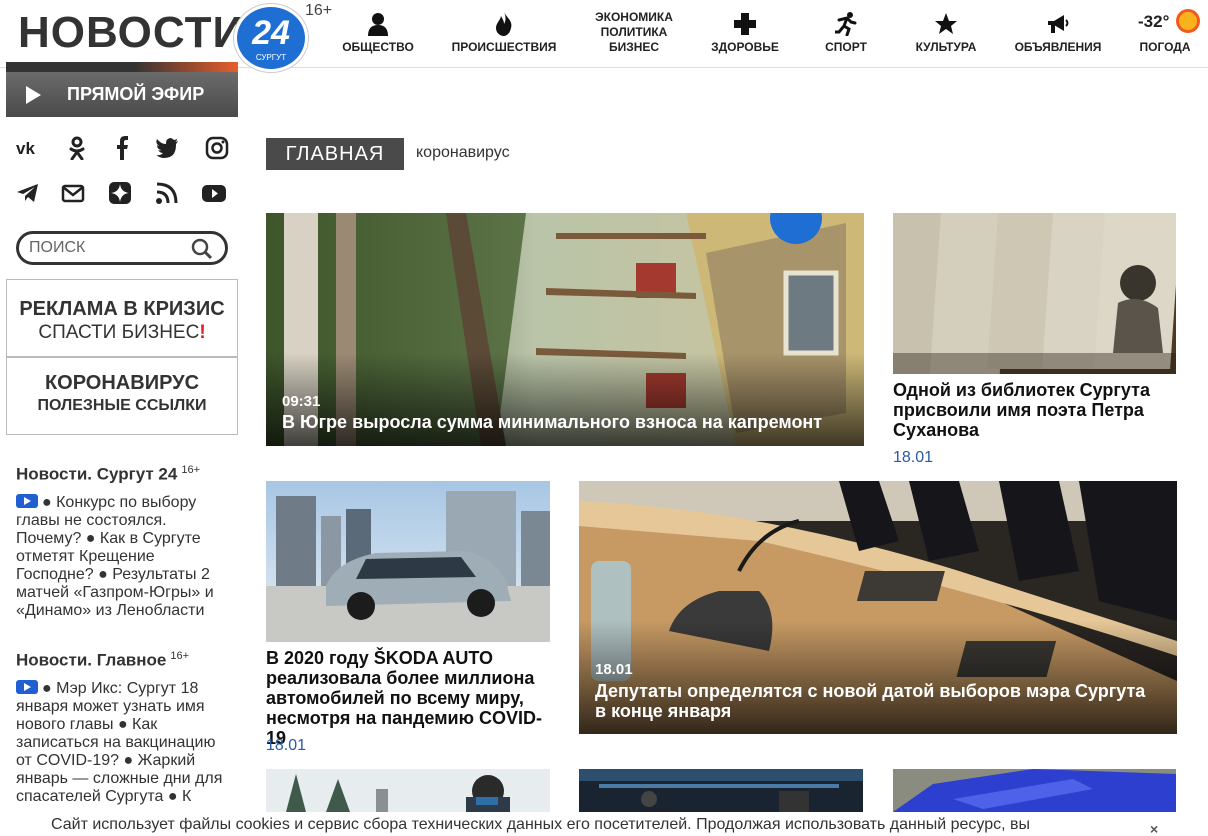 This screenshot has height=836, width=1208. I want to click on nav-society: ОБЩЕСТВО, so click(378, 33).